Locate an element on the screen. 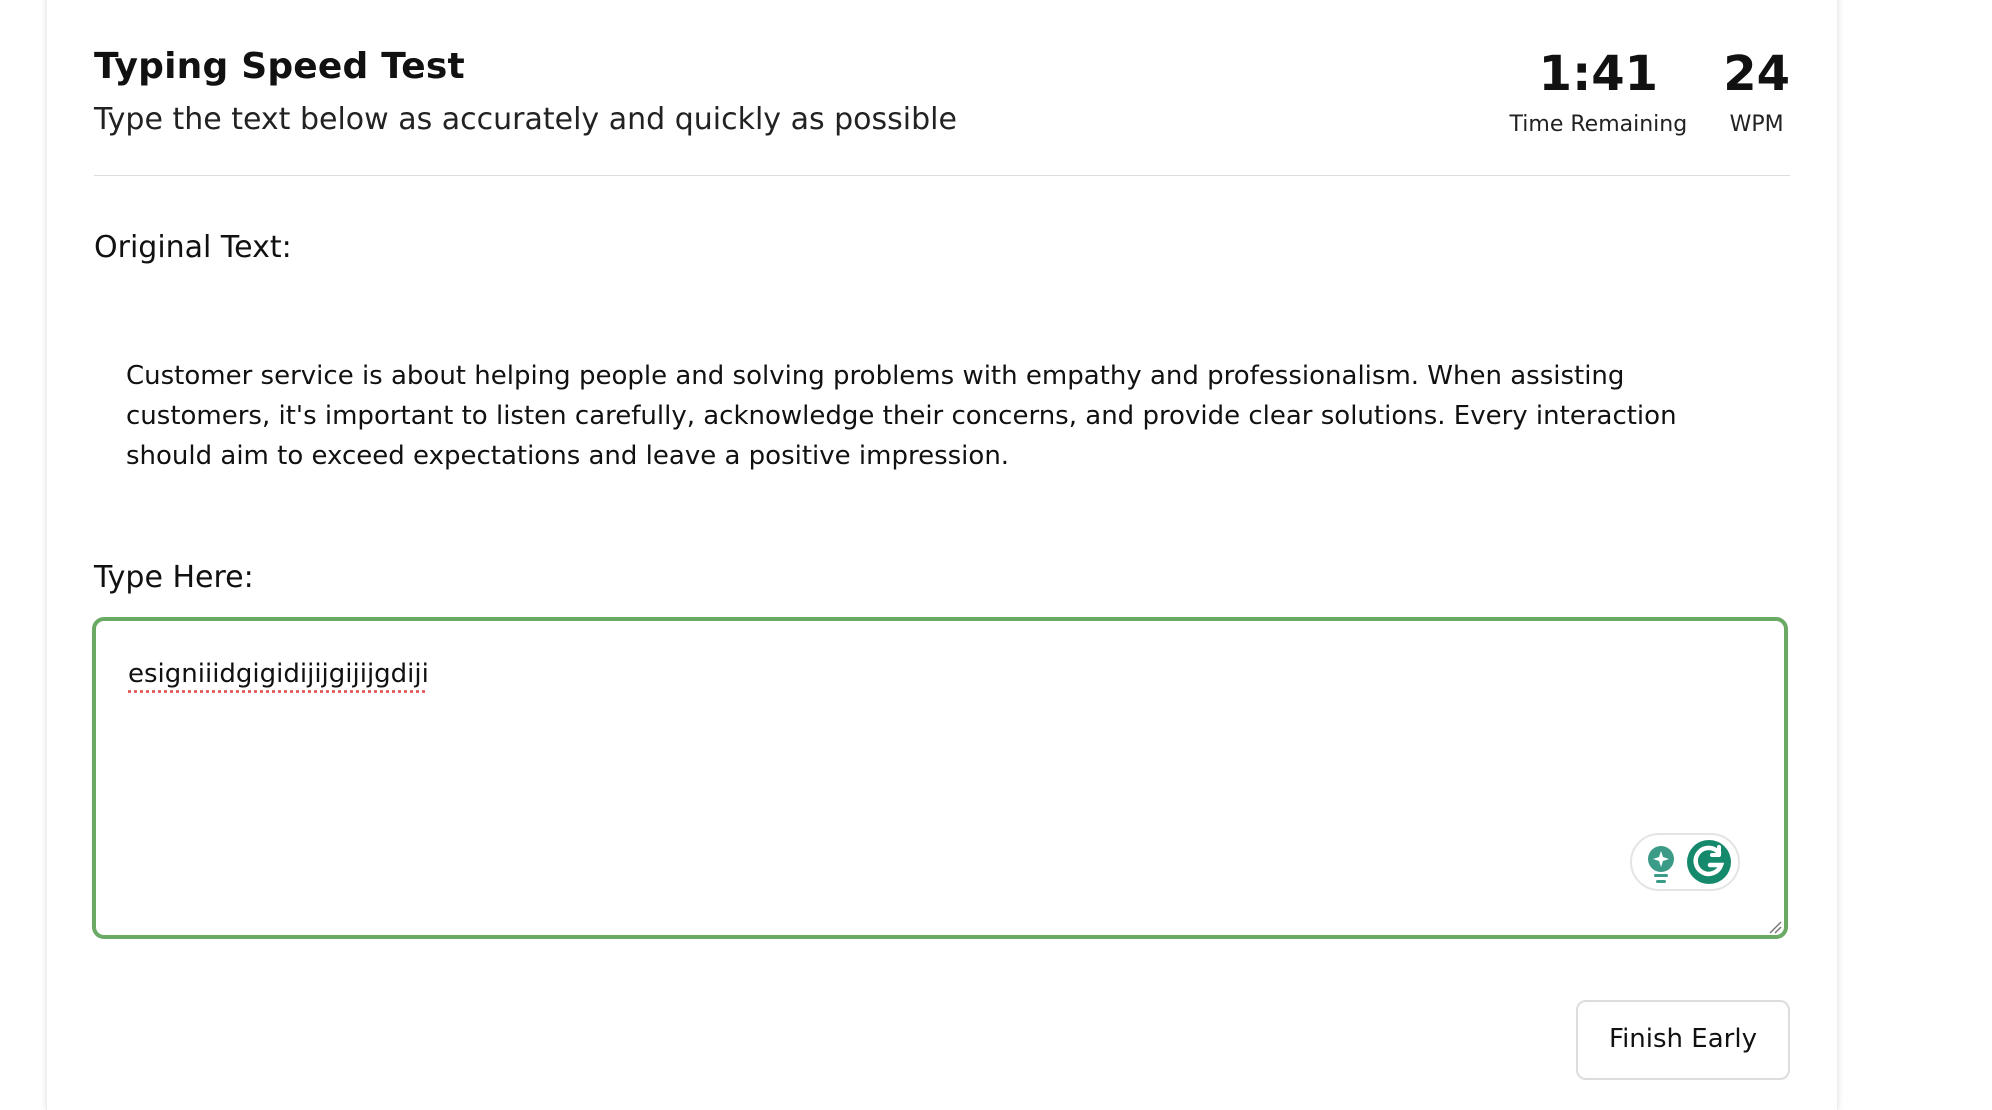  original-text-label: Original Text: is located at coordinates (193, 247).